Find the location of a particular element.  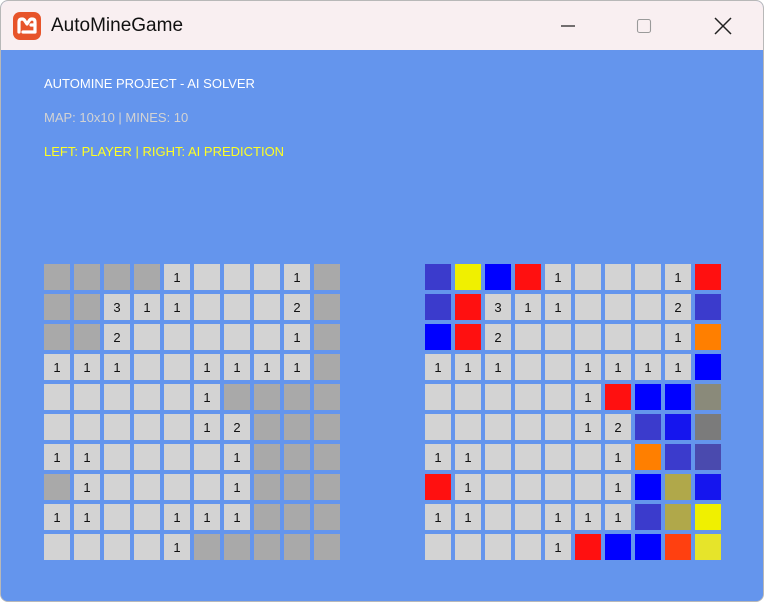

title-bar: AutoMineGame is located at coordinates (382, 25).